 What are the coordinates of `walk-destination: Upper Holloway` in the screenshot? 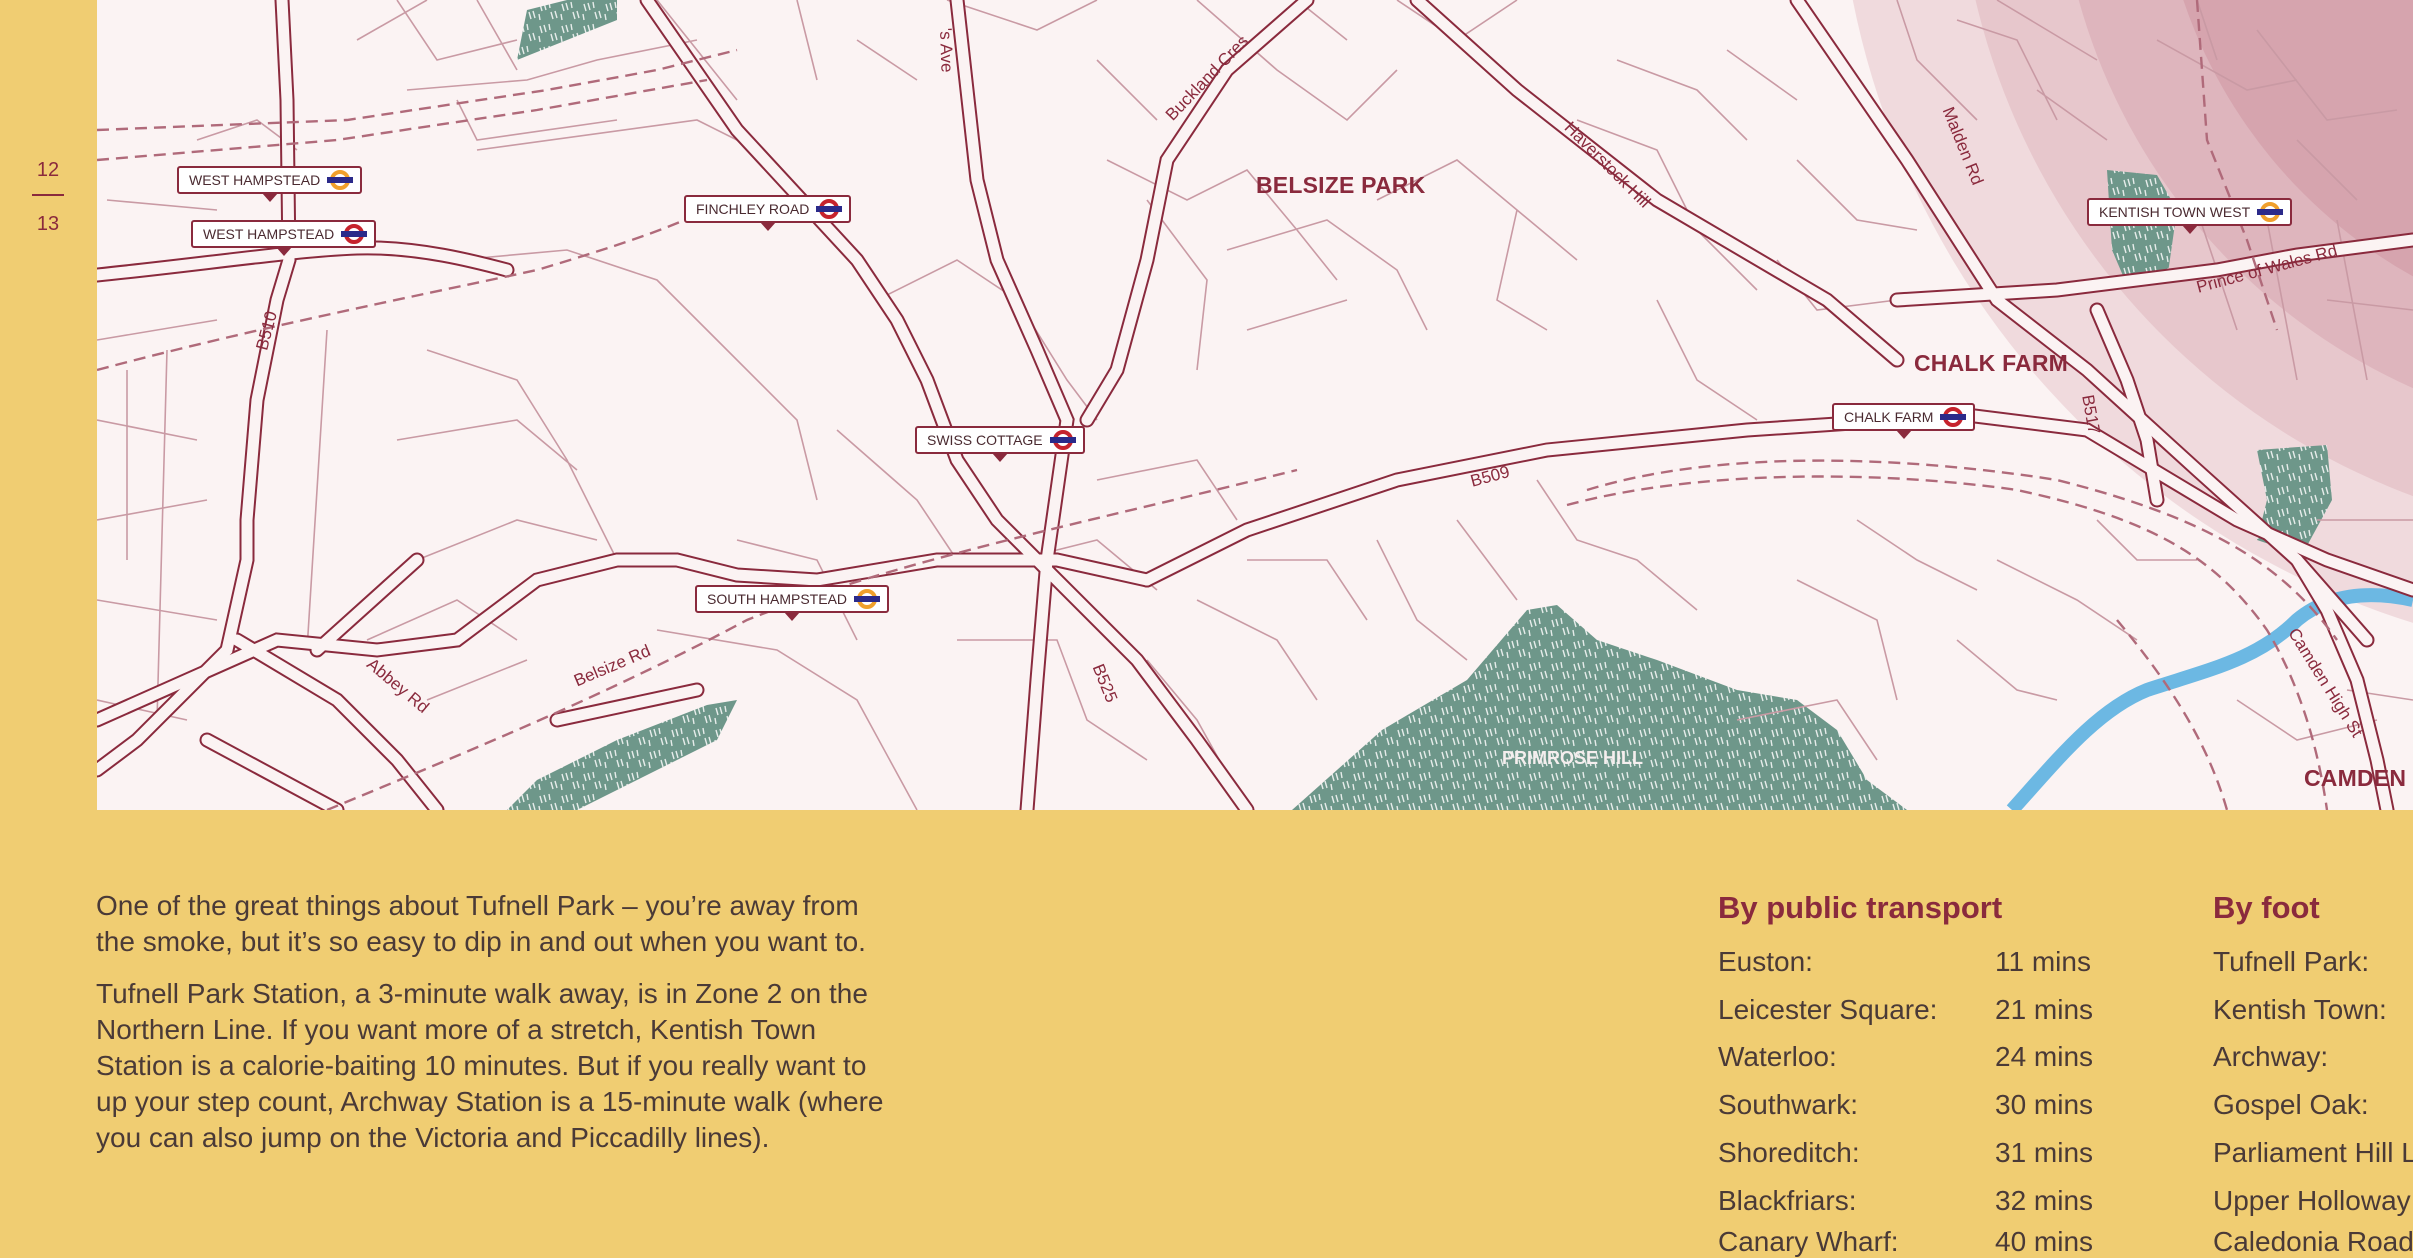 It's located at (2312, 1200).